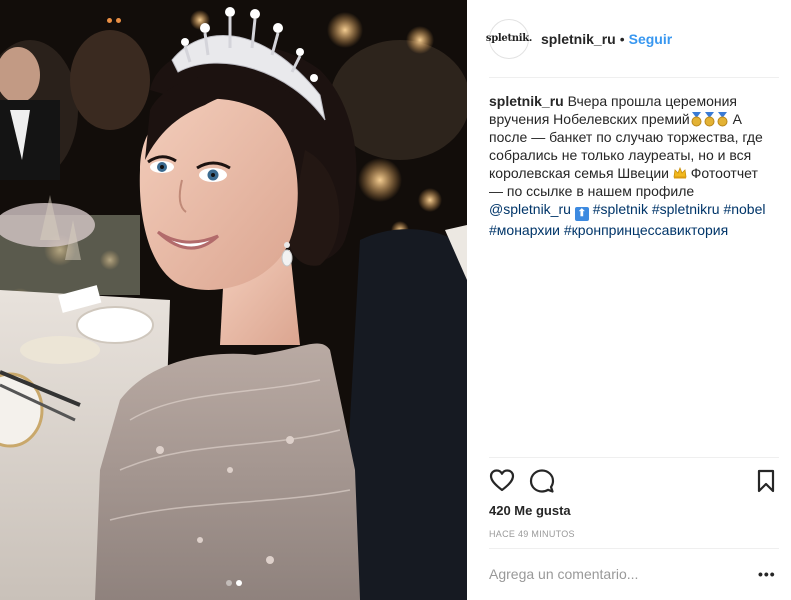 The height and width of the screenshot is (600, 791). I want to click on hashtag-link: #spletnik, so click(620, 209).